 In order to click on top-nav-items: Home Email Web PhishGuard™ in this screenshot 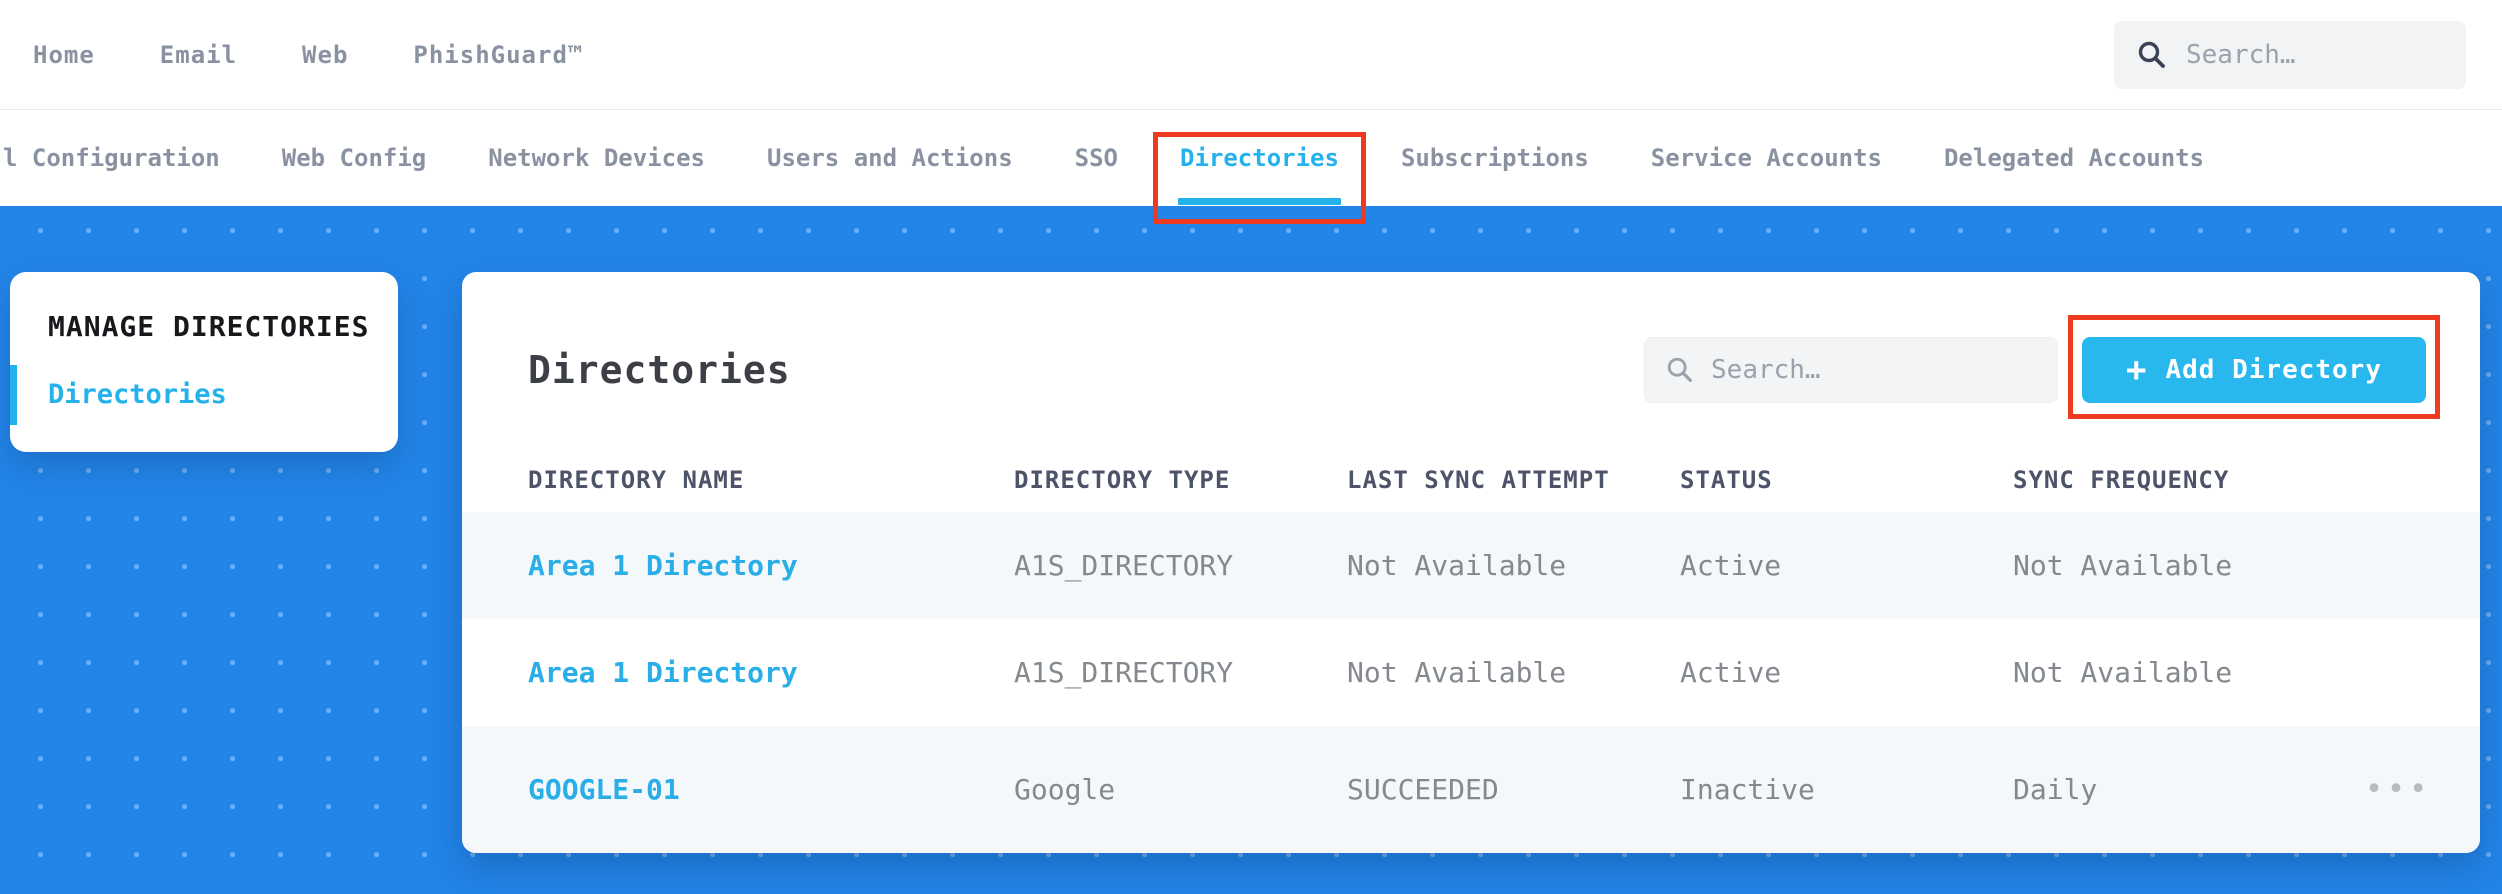, I will do `click(308, 55)`.